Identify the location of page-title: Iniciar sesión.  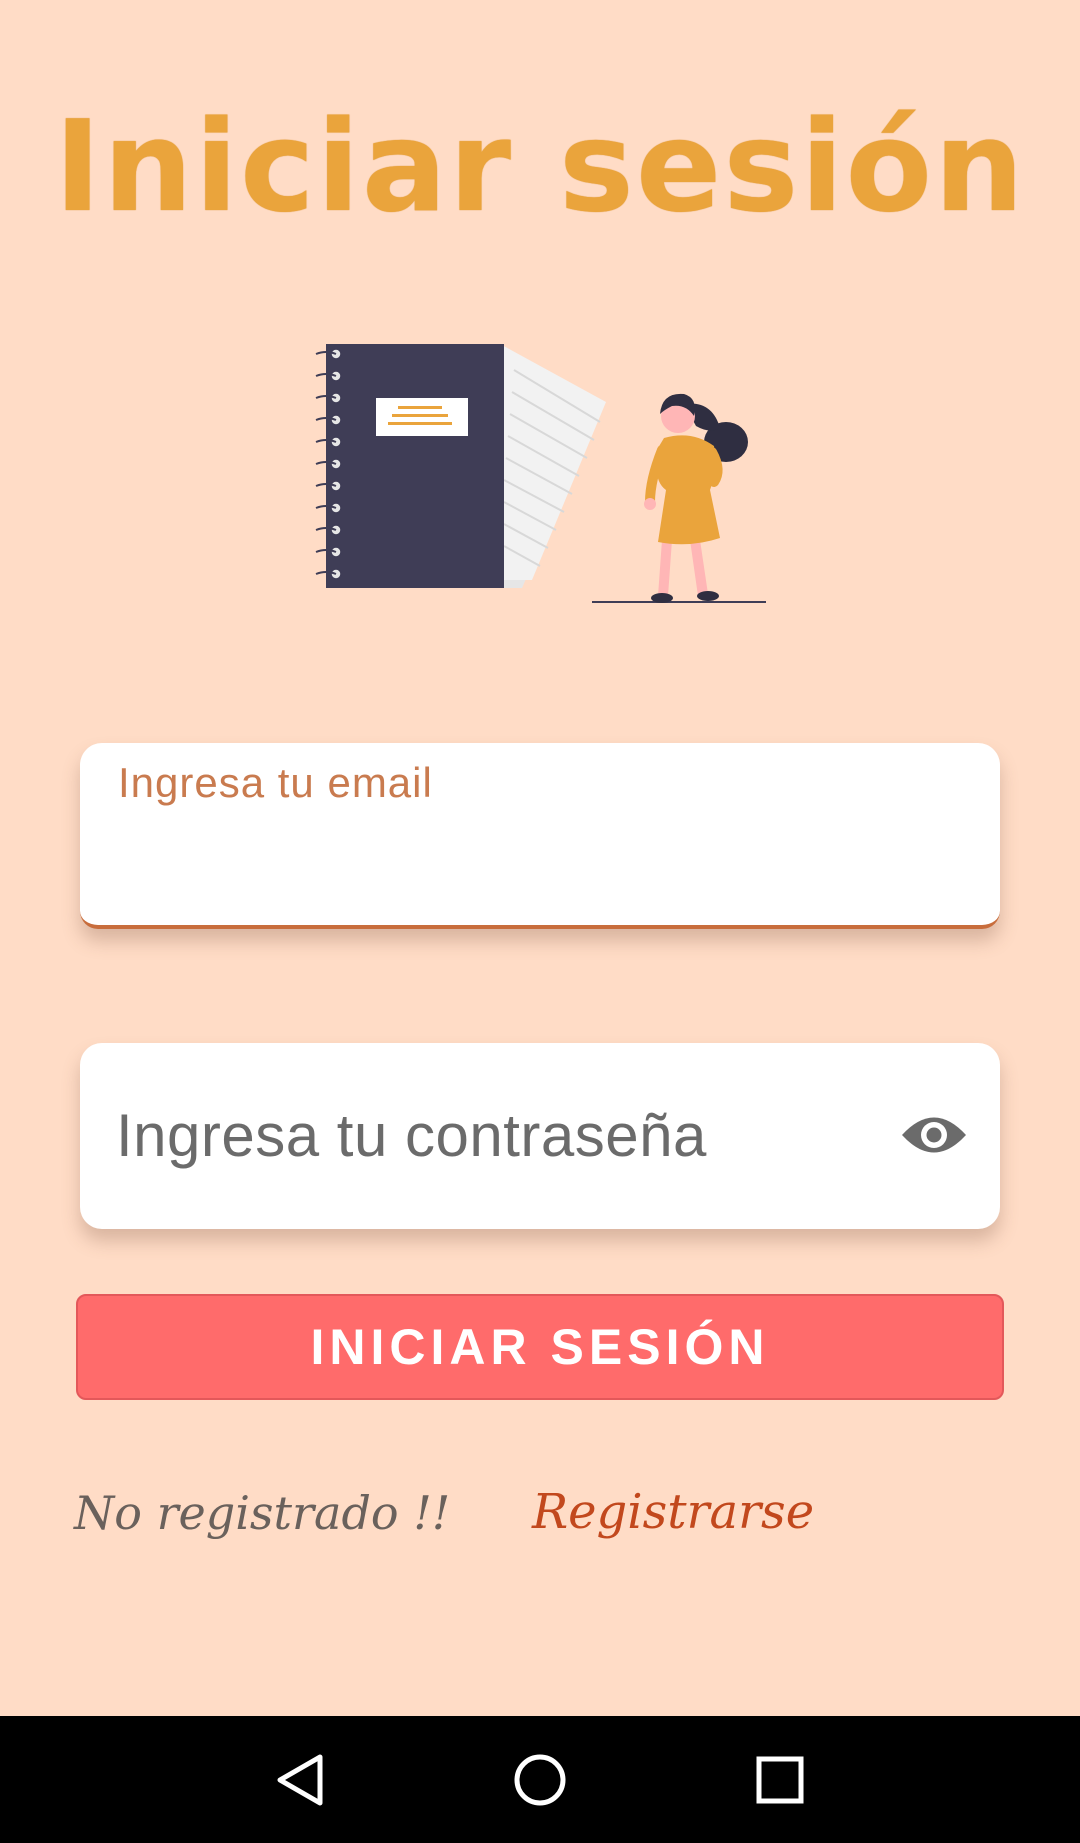
(540, 166).